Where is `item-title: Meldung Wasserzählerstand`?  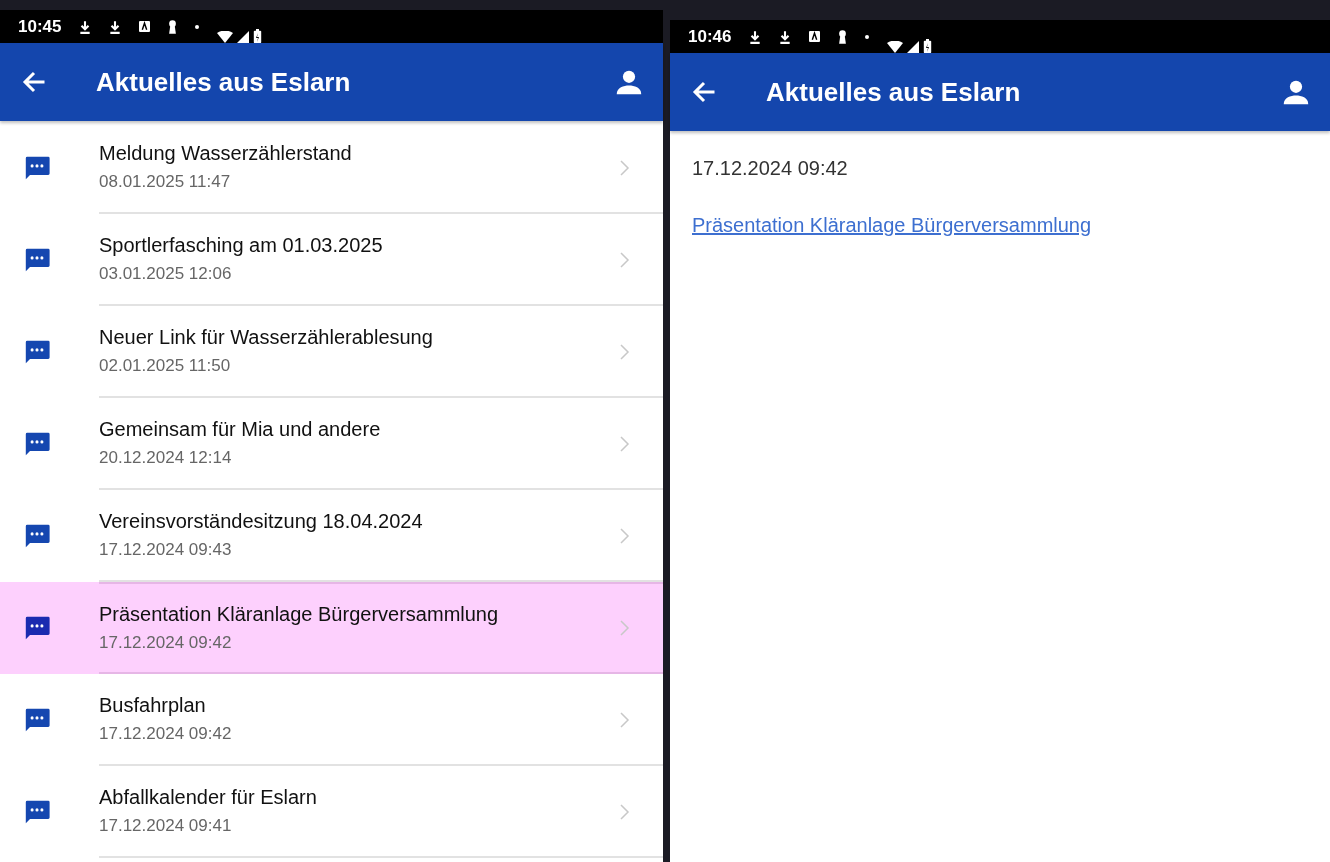
item-title: Meldung Wasserzählerstand is located at coordinates (226, 153).